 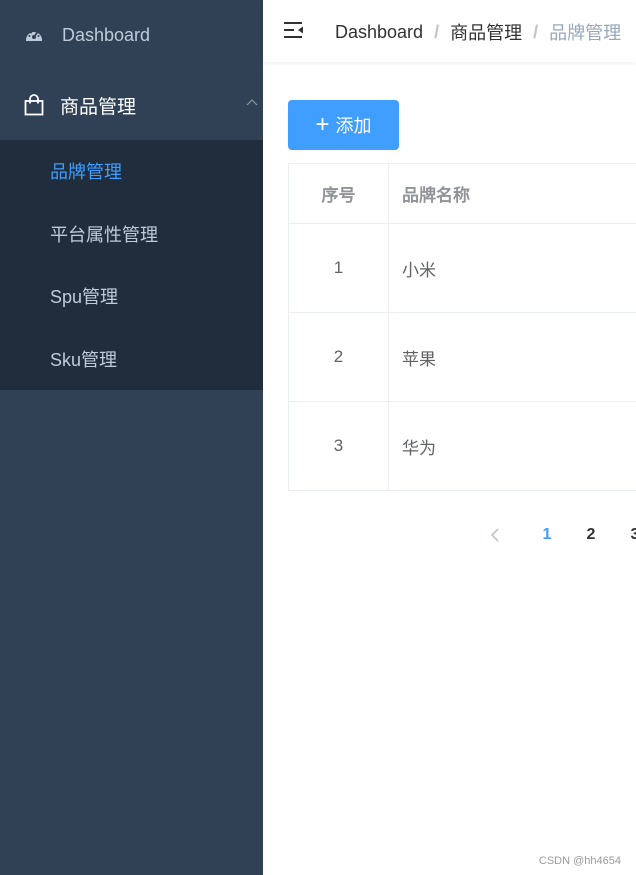 I want to click on chevron-left-icon, so click(x=495, y=535).